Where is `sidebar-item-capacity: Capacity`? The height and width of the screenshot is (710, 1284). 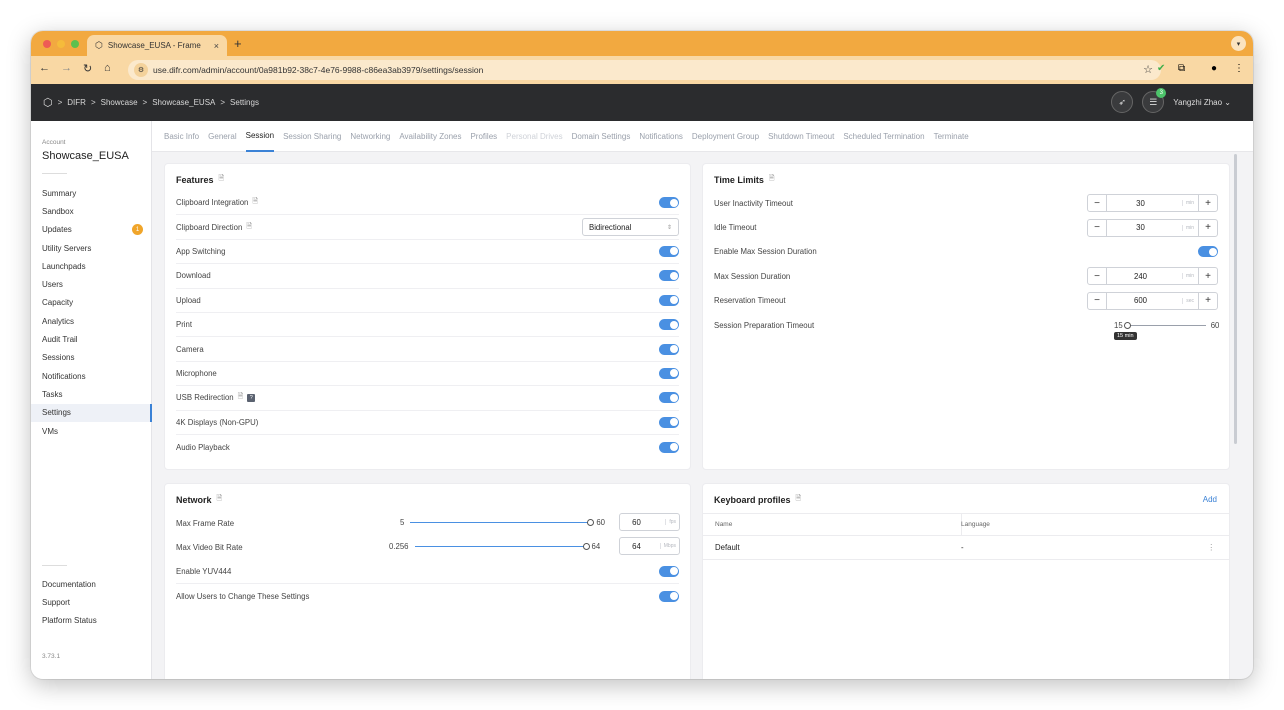
sidebar-item-capacity: Capacity is located at coordinates (91, 303).